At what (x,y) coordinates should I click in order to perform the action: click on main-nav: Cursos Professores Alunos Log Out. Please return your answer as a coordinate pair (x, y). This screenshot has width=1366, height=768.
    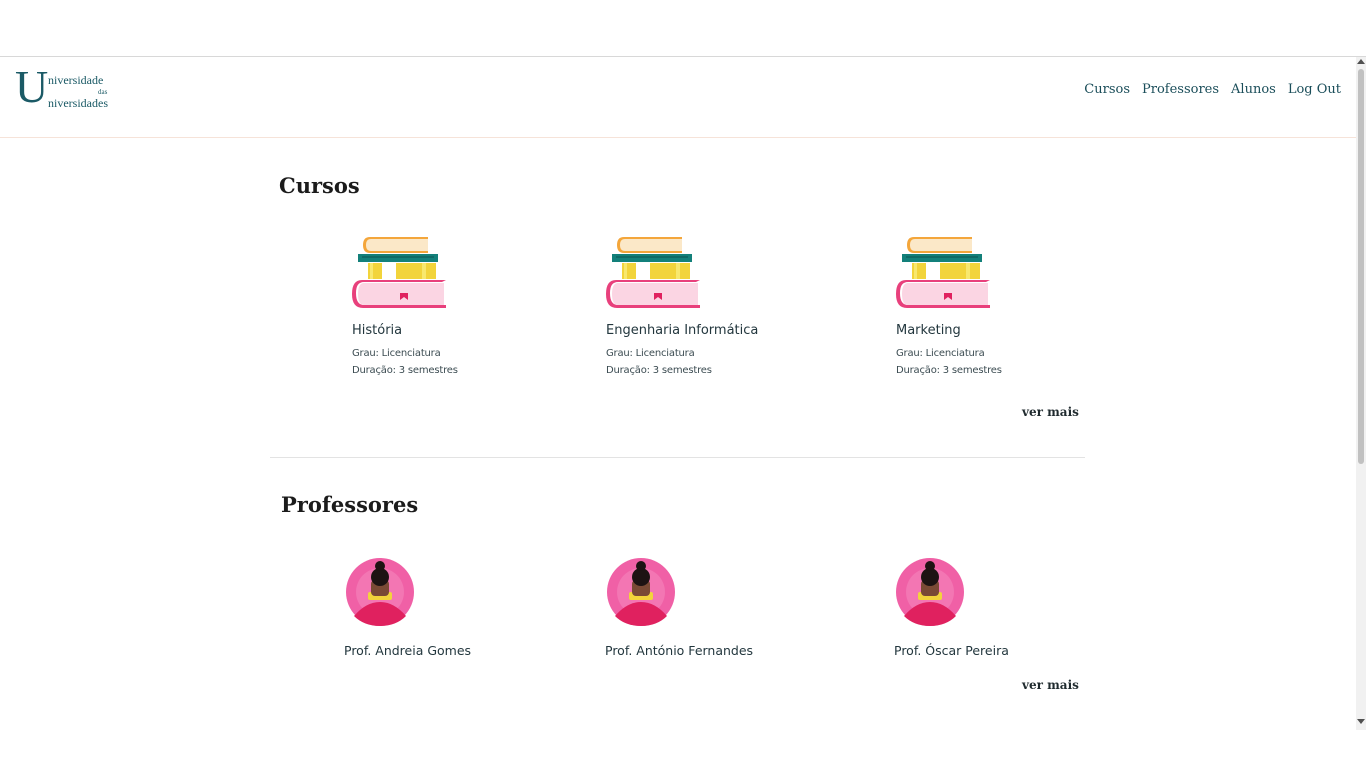
    Looking at the image, I should click on (1212, 89).